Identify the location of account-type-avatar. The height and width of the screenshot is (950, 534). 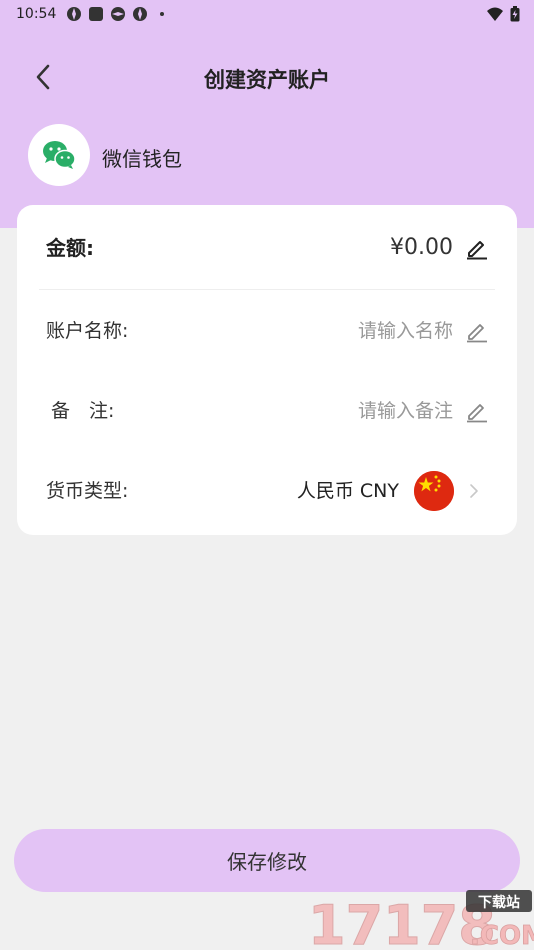
(59, 155).